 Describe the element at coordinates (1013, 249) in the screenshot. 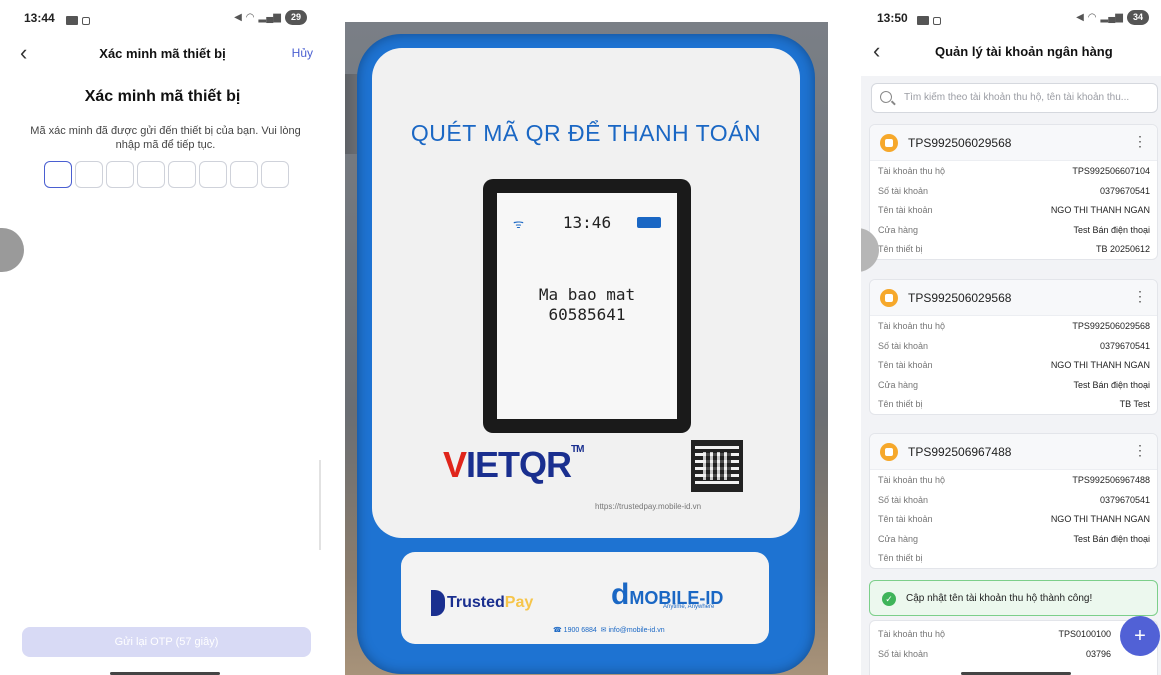

I see `card-row: Tên thiết bị TB 20250612` at that location.